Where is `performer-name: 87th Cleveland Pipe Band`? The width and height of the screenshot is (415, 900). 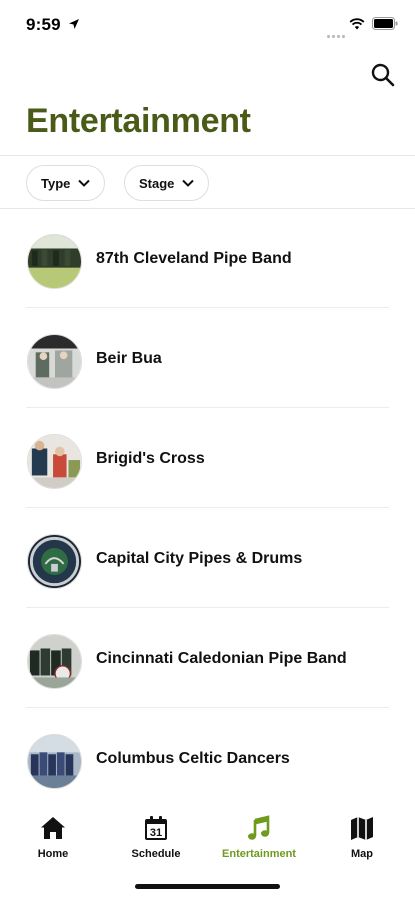
performer-name: 87th Cleveland Pipe Band is located at coordinates (194, 258).